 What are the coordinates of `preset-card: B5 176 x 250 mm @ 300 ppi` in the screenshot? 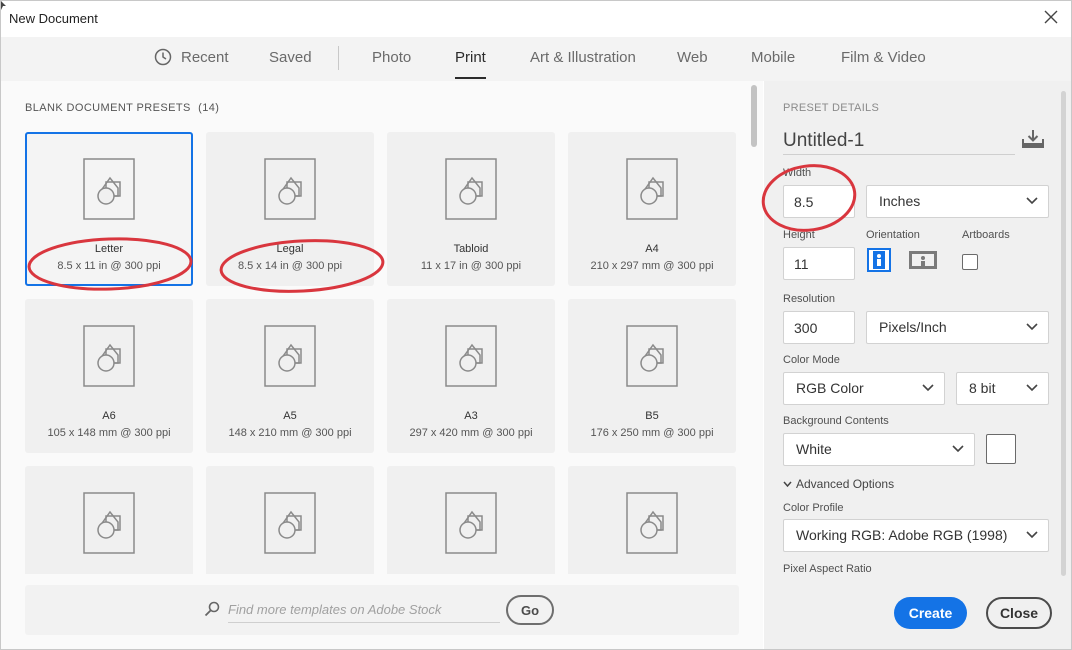 It's located at (652, 376).